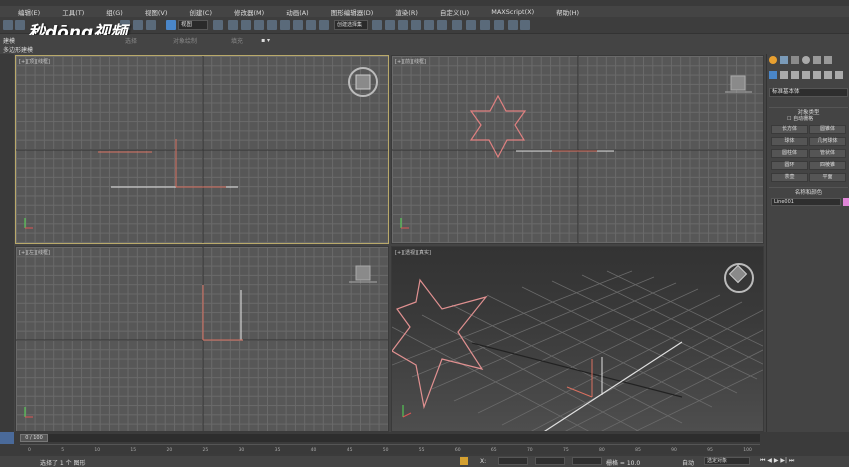  I want to click on ribbon-options-icon: ▪ ▾, so click(265, 40).